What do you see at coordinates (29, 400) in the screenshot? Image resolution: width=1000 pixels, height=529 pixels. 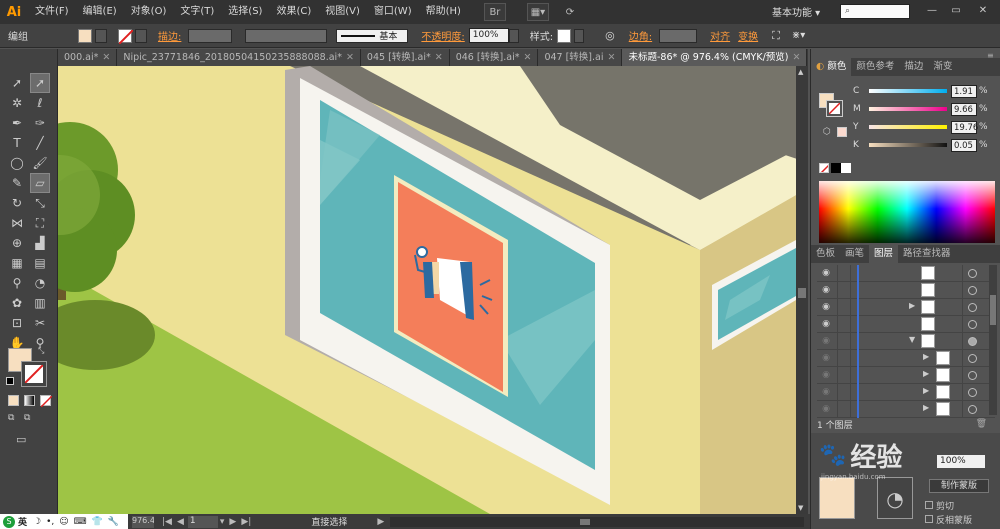 I see `gradient-mode-icon` at bounding box center [29, 400].